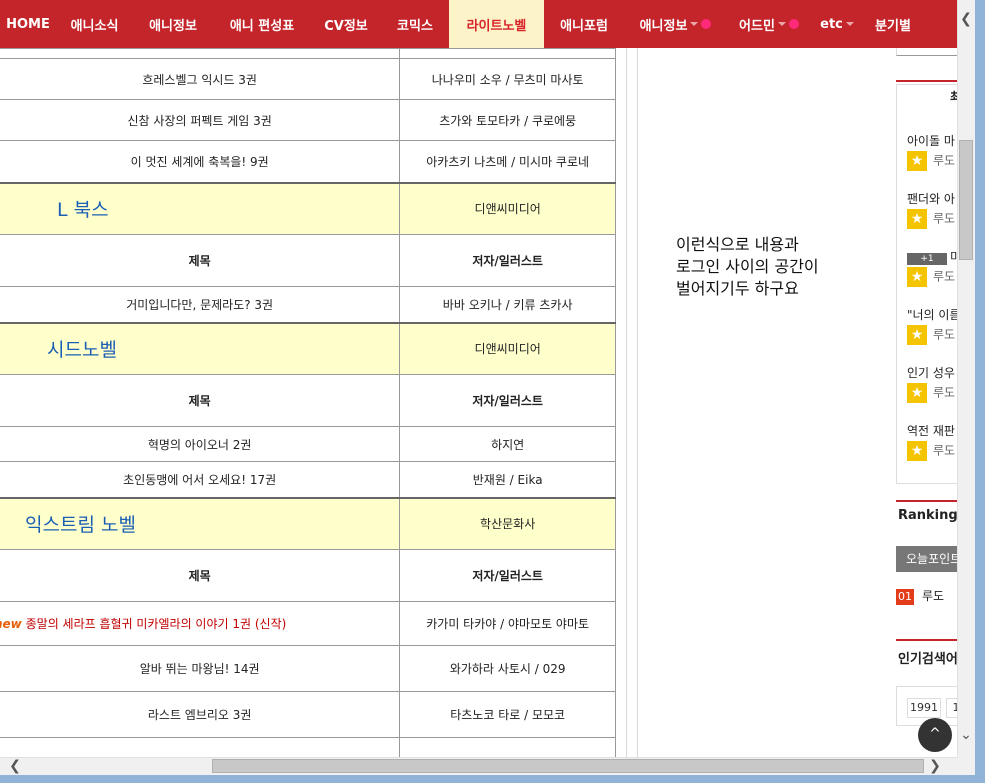 The height and width of the screenshot is (783, 985). Describe the element at coordinates (11, 624) in the screenshot. I see `new-badge-icon: new` at that location.